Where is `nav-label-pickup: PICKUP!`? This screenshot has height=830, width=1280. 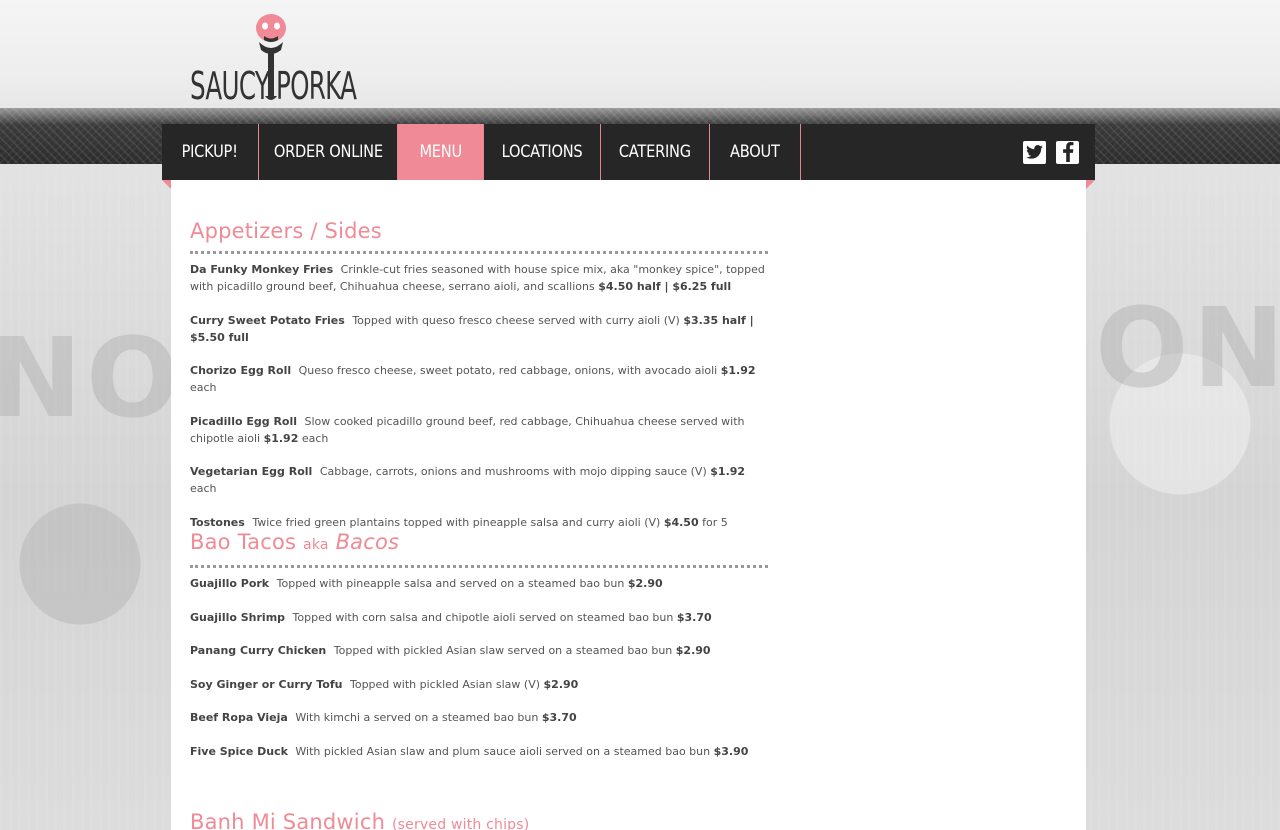 nav-label-pickup: PICKUP! is located at coordinates (210, 152).